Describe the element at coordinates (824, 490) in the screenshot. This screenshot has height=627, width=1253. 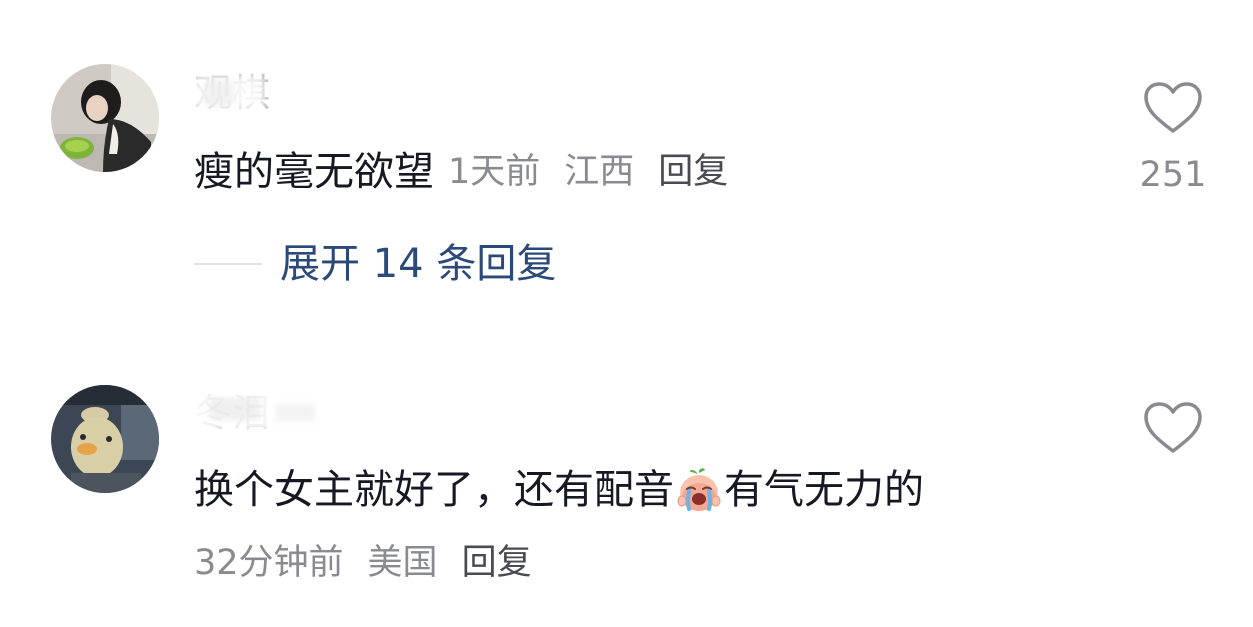
I see `comment-text-continued: 有气无力的` at that location.